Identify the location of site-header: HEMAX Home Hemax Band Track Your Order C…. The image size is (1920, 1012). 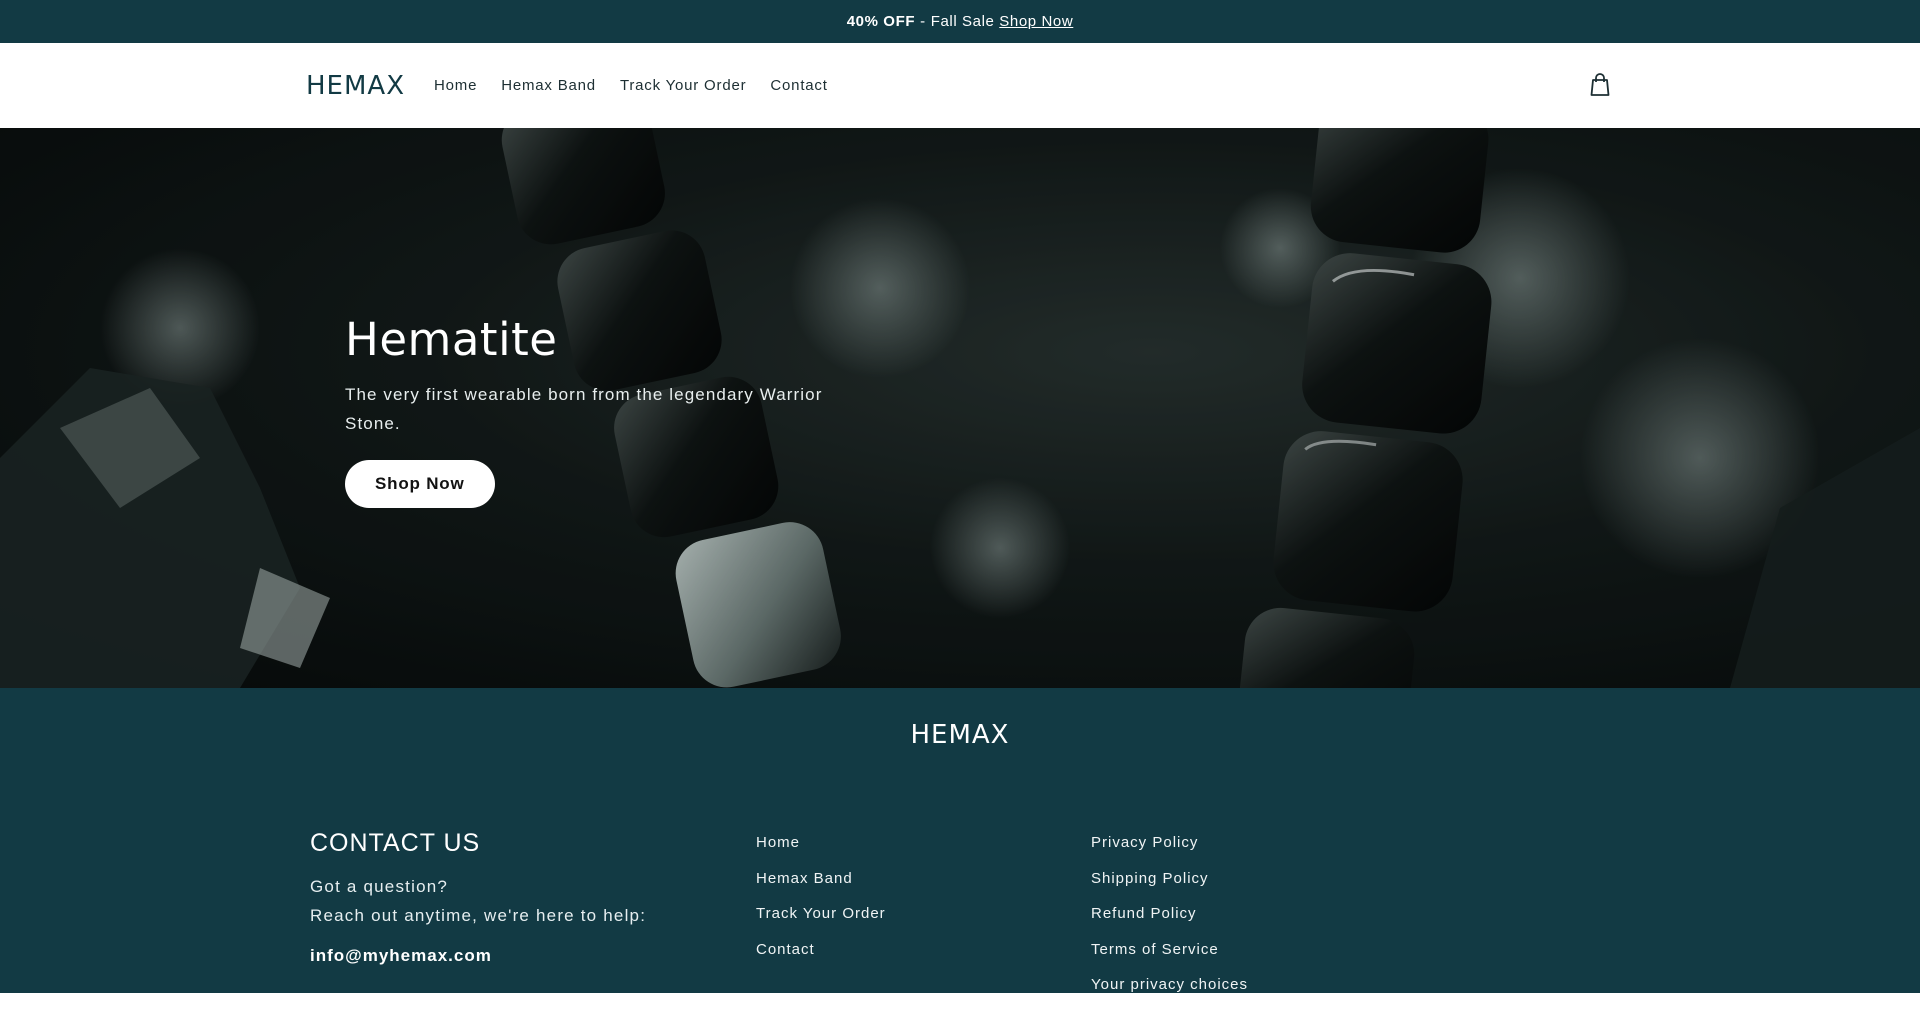
(960, 85).